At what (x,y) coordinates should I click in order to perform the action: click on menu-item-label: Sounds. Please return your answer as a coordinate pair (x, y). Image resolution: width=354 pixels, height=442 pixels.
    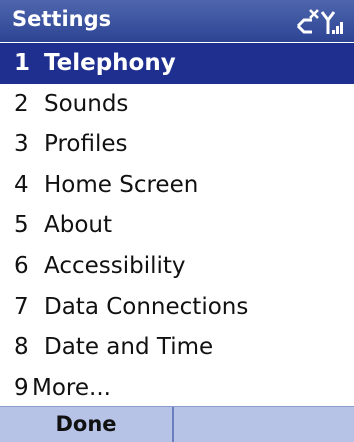
    Looking at the image, I should click on (86, 103).